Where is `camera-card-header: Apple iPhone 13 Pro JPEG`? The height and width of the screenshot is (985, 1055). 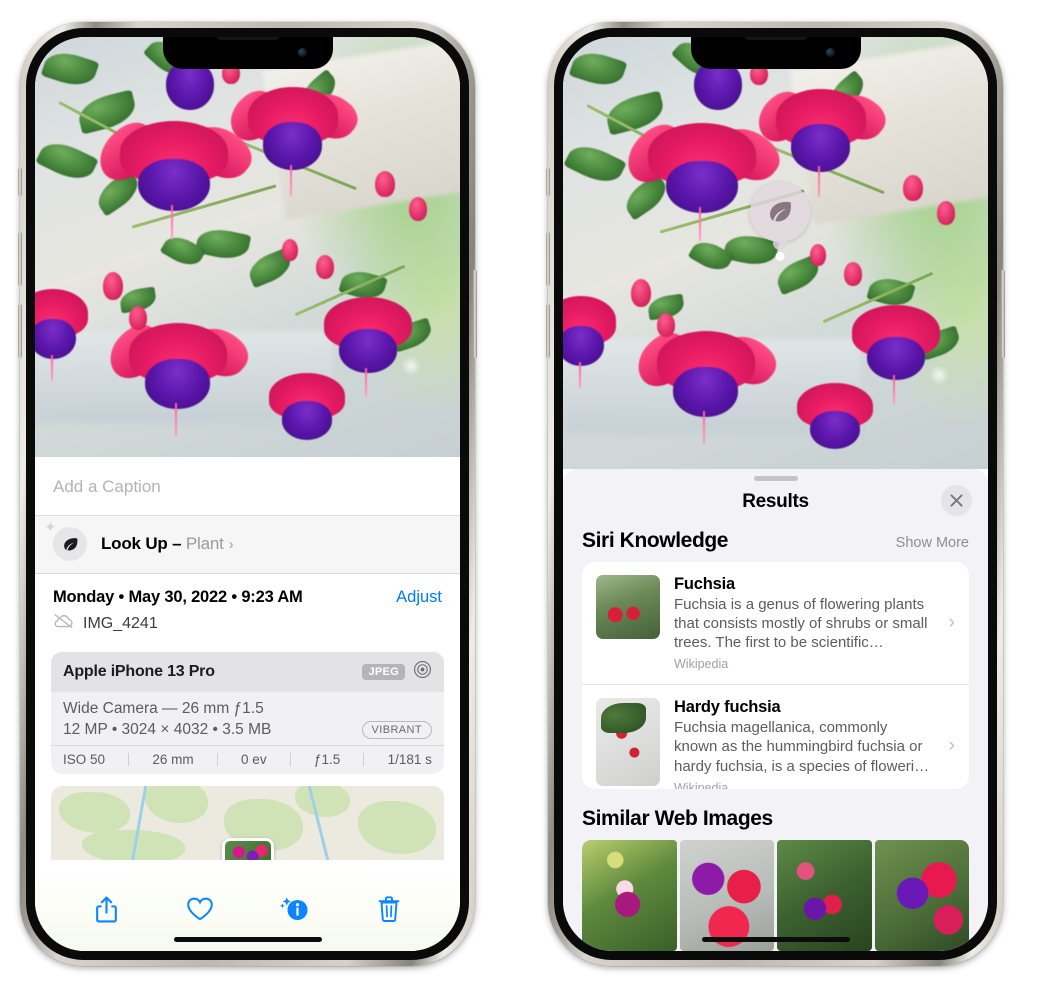 camera-card-header: Apple iPhone 13 Pro JPEG is located at coordinates (247, 672).